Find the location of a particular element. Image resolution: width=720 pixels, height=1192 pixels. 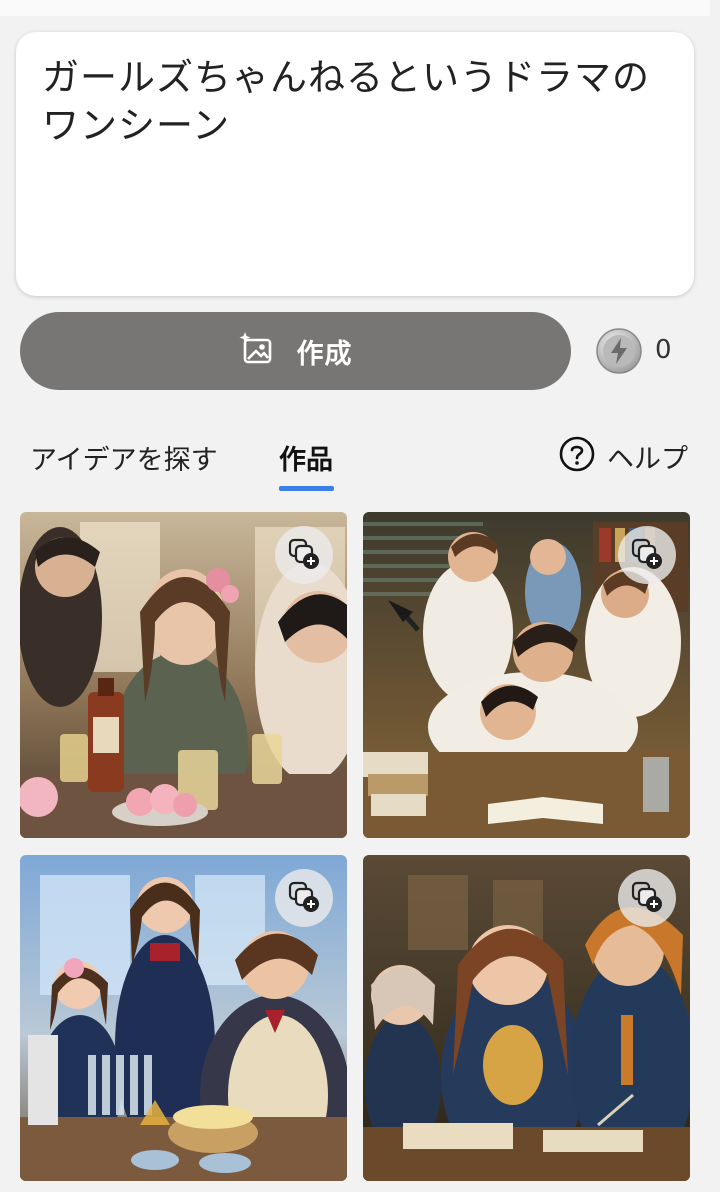

coin-count: 0 is located at coordinates (663, 350).